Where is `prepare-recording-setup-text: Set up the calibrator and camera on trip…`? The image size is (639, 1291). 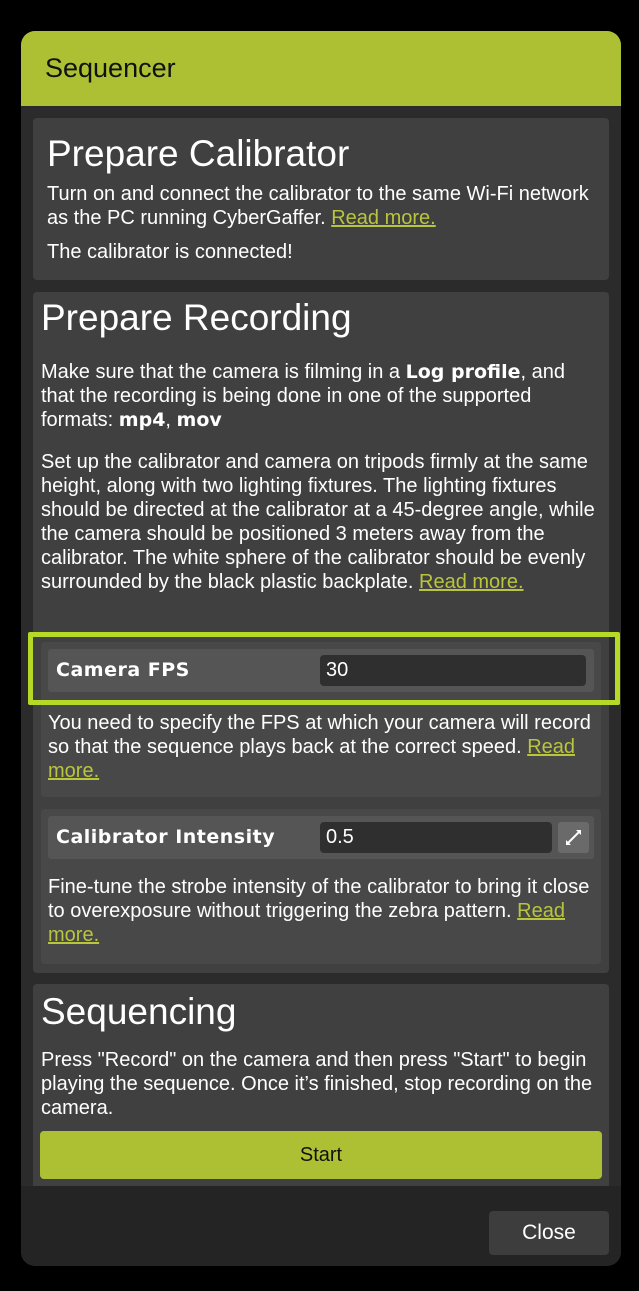
prepare-recording-setup-text: Set up the calibrator and camera on trip… is located at coordinates (321, 522).